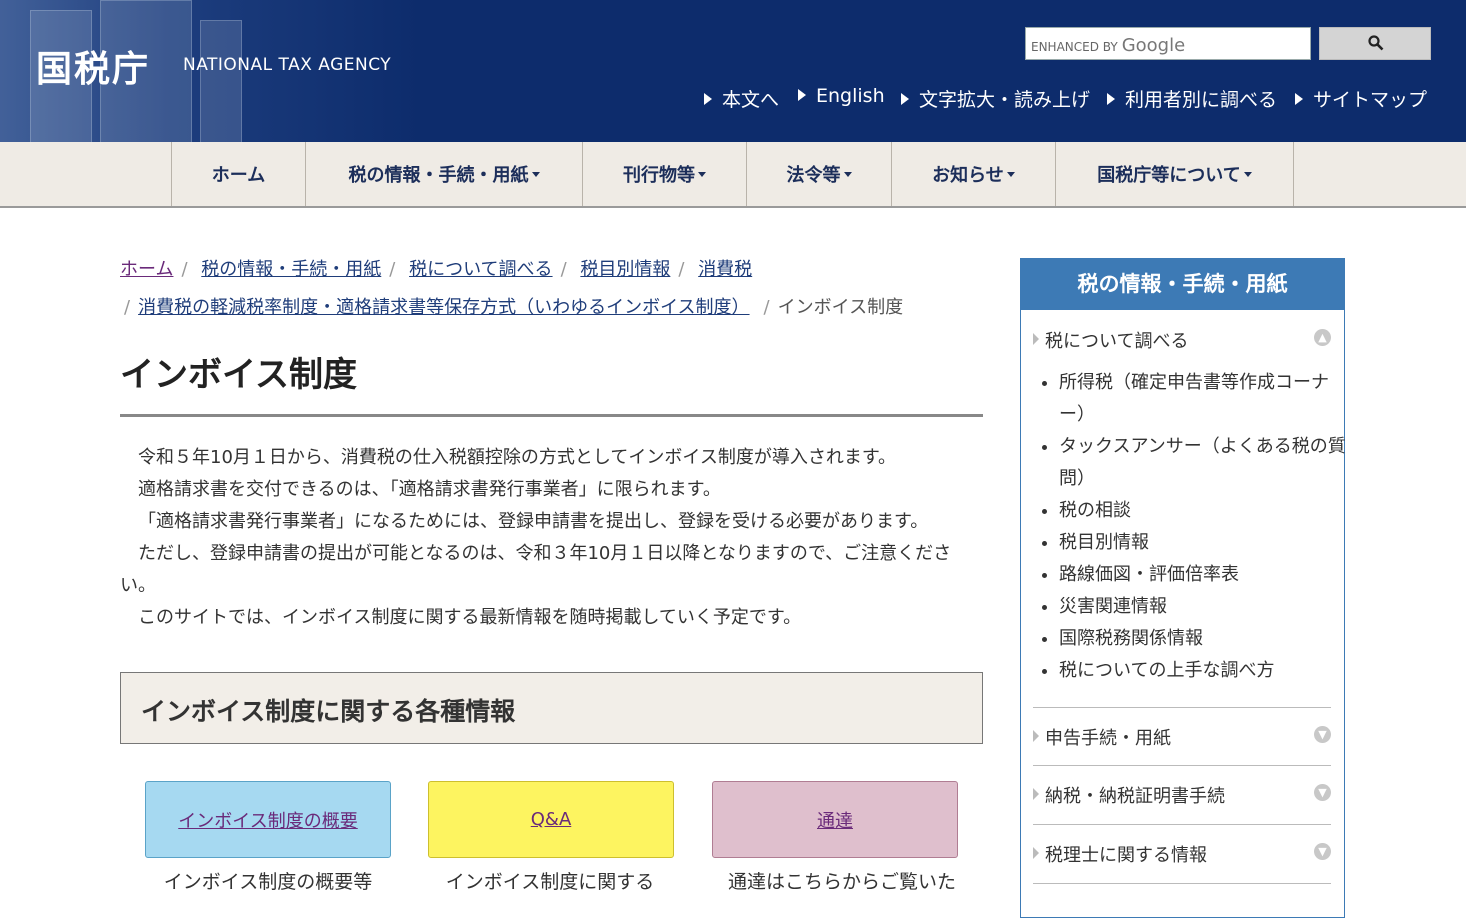  I want to click on nav-about: 国税庁等について, so click(1174, 174).